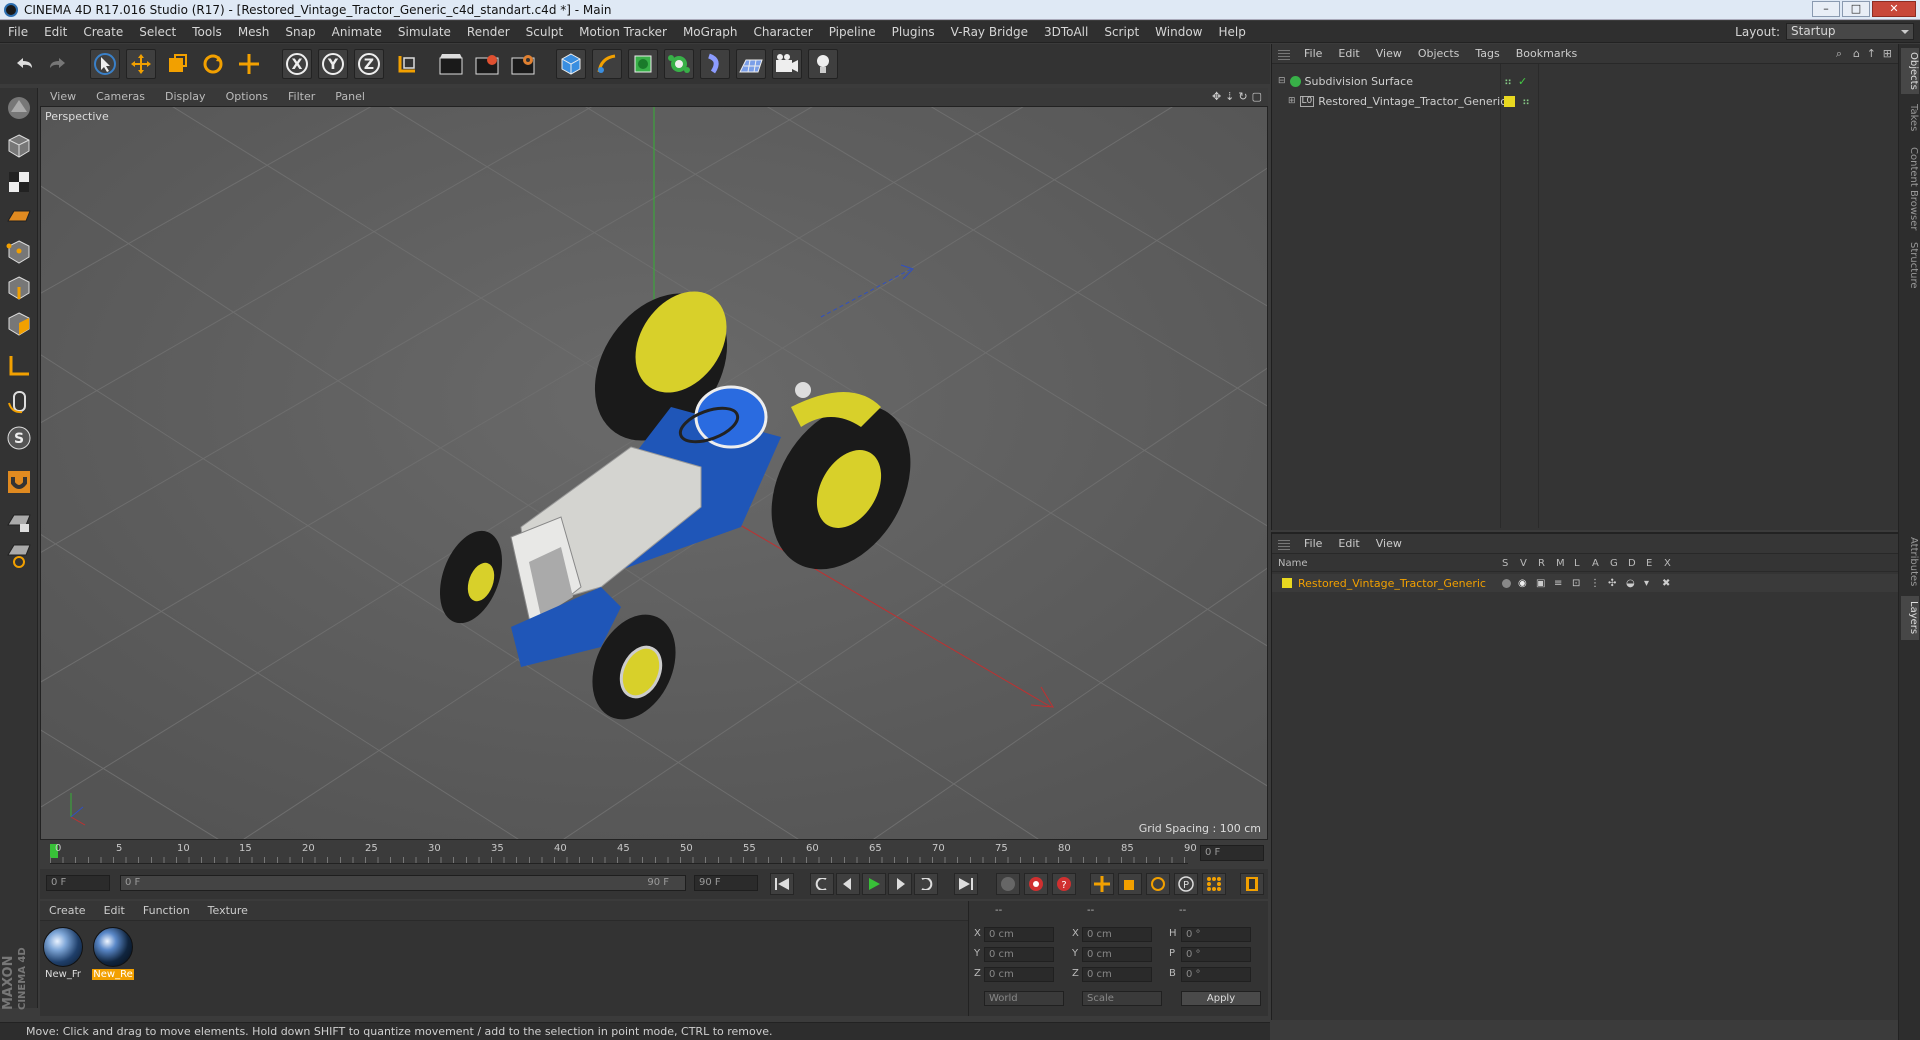 The width and height of the screenshot is (1920, 1040). I want to click on next-key-icon, so click(926, 884).